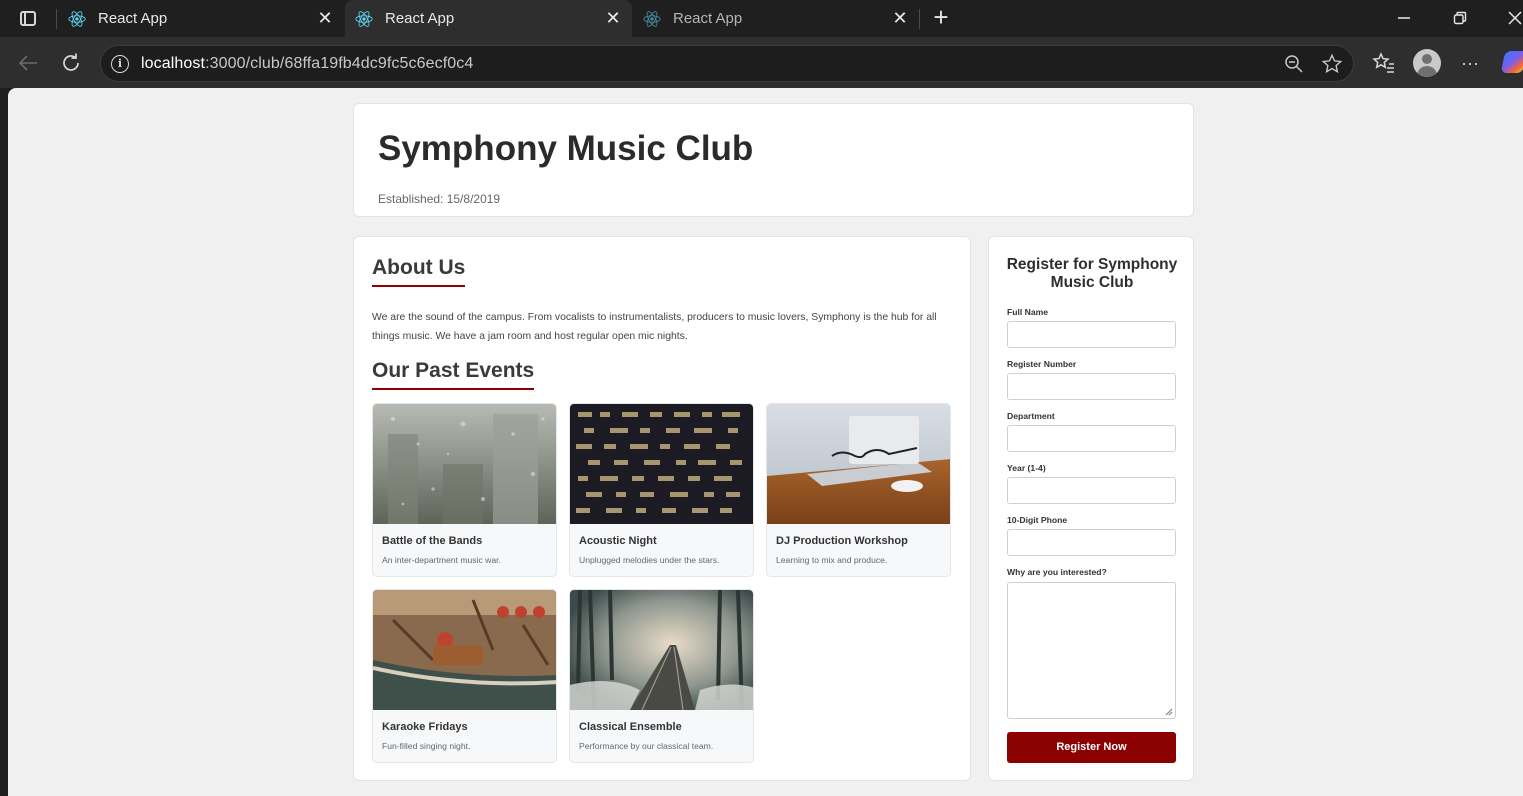 The height and width of the screenshot is (796, 1523). Describe the element at coordinates (1332, 64) in the screenshot. I see `favorite-star-icon` at that location.